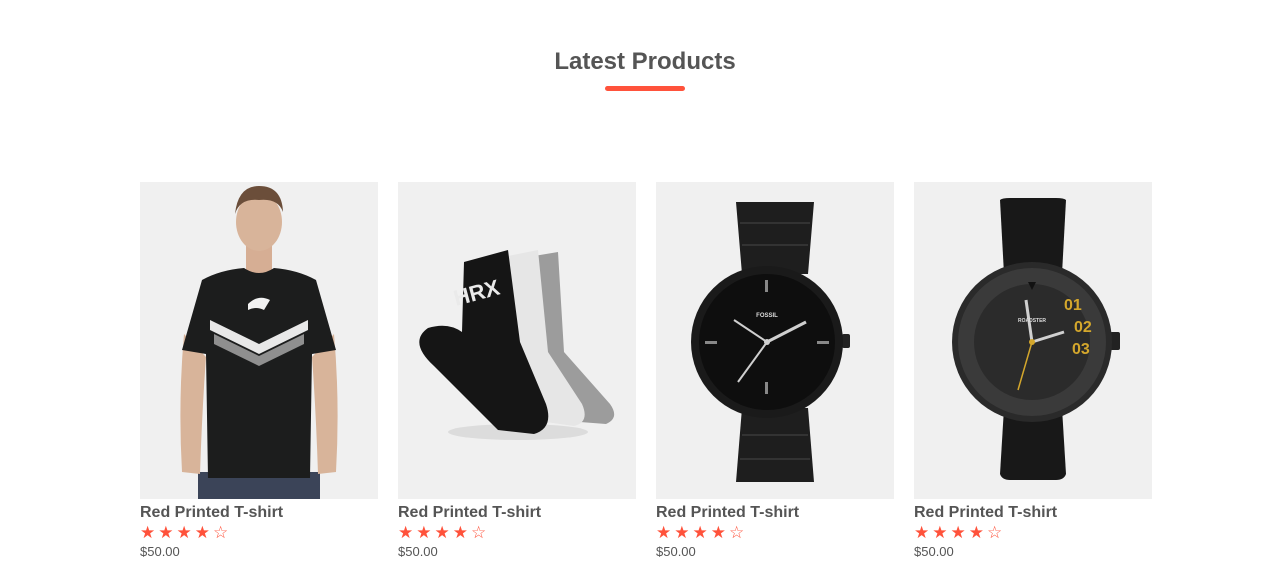 This screenshot has width=1272, height=577. I want to click on product-image, so click(259, 340).